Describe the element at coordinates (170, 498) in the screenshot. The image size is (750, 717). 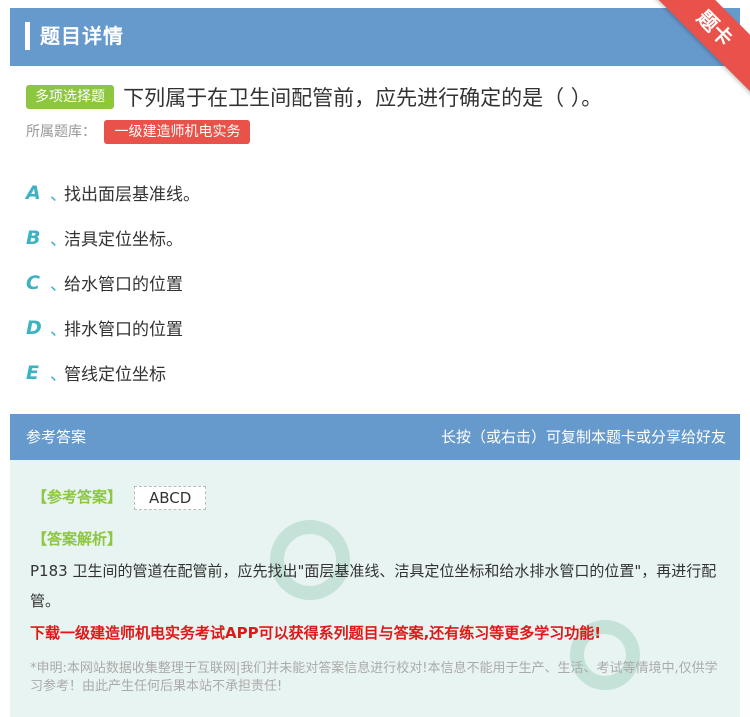
I see `answer-value: ABCD` at that location.